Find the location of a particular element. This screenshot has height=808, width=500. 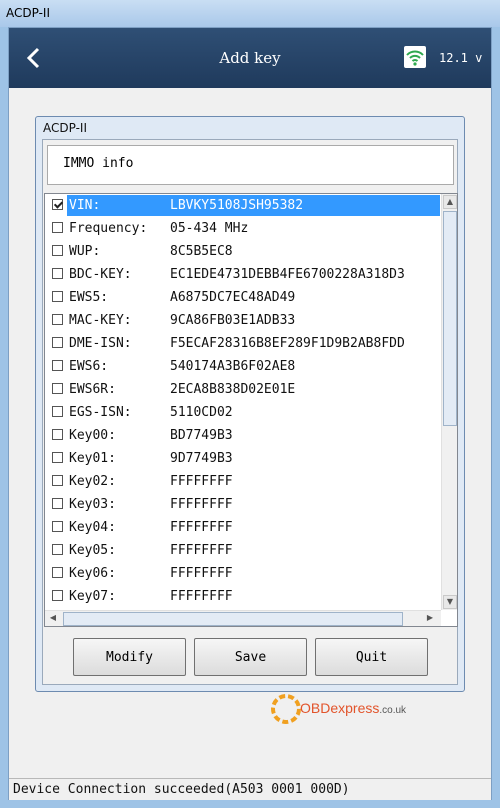

row-label: Key04: is located at coordinates (92, 527).